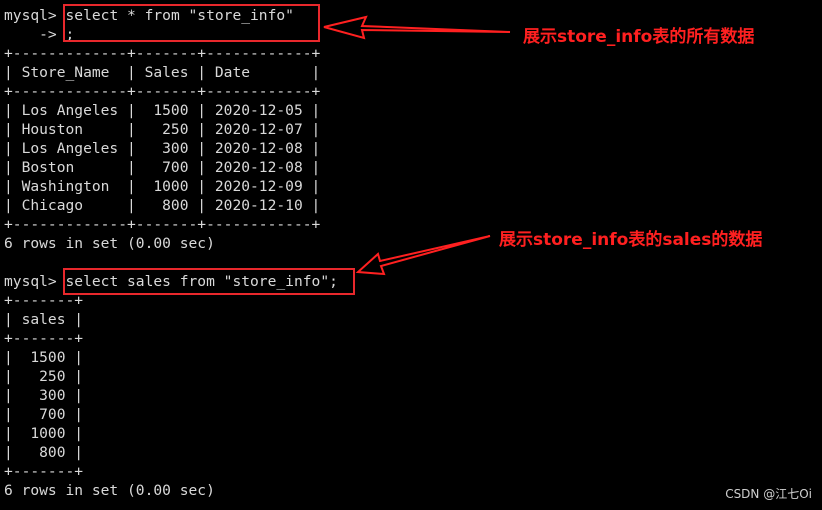 The height and width of the screenshot is (510, 822). I want to click on csdn-watermark: CSDN @江七Oi, so click(768, 494).